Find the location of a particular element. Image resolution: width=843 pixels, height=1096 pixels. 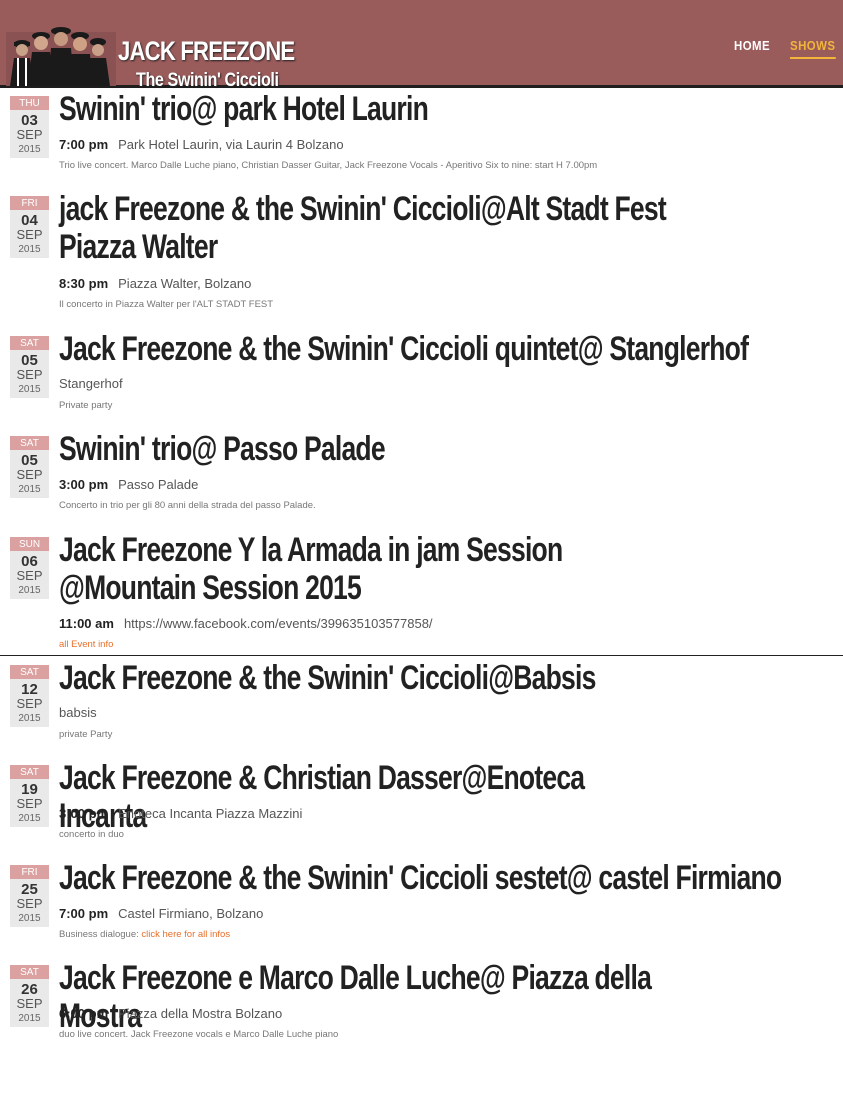

event-day: 06 is located at coordinates (29, 561).